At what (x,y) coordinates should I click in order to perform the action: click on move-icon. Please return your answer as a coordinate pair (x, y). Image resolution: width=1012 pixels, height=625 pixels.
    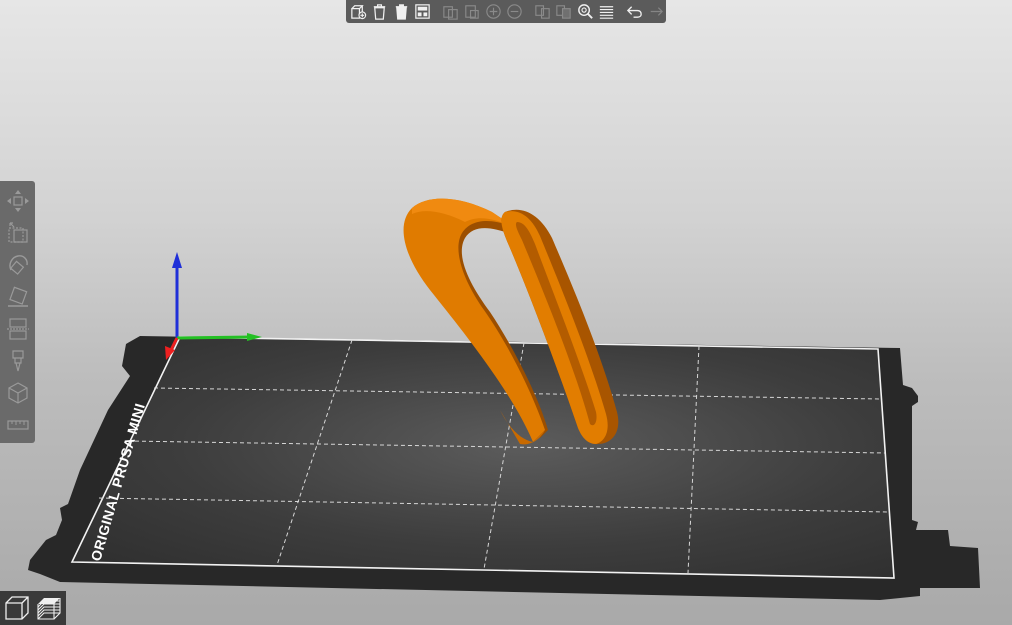
    Looking at the image, I should click on (17, 201).